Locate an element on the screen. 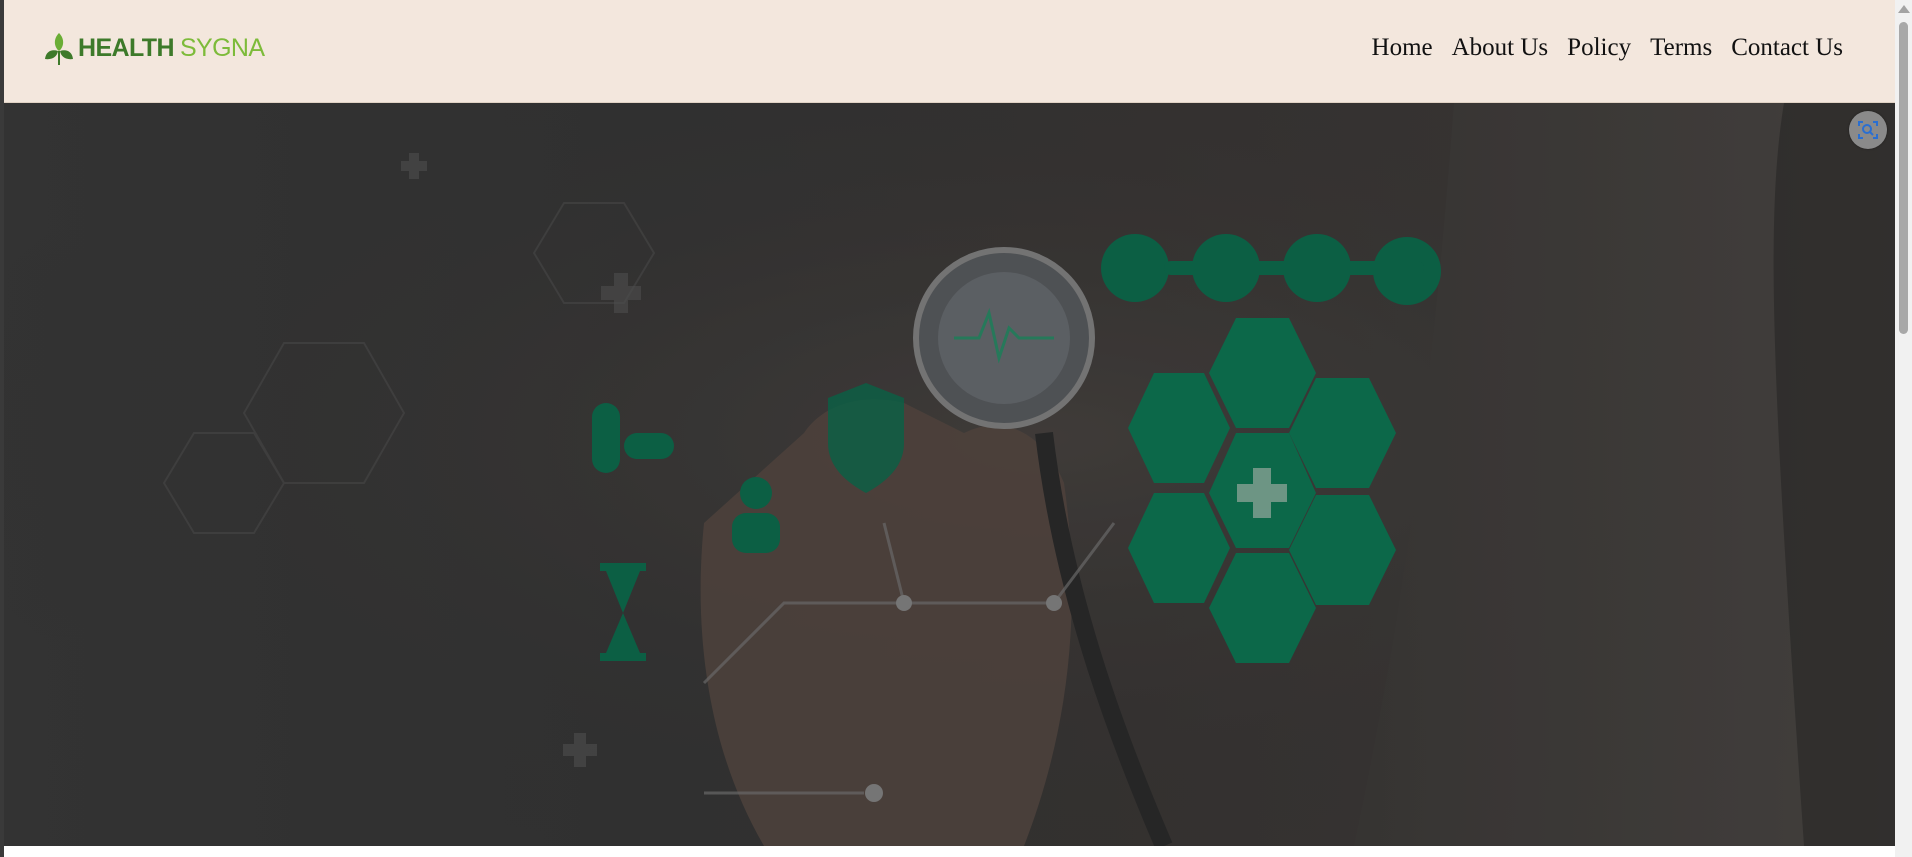 This screenshot has width=1912, height=857. nav-terms: Terms is located at coordinates (1681, 48).